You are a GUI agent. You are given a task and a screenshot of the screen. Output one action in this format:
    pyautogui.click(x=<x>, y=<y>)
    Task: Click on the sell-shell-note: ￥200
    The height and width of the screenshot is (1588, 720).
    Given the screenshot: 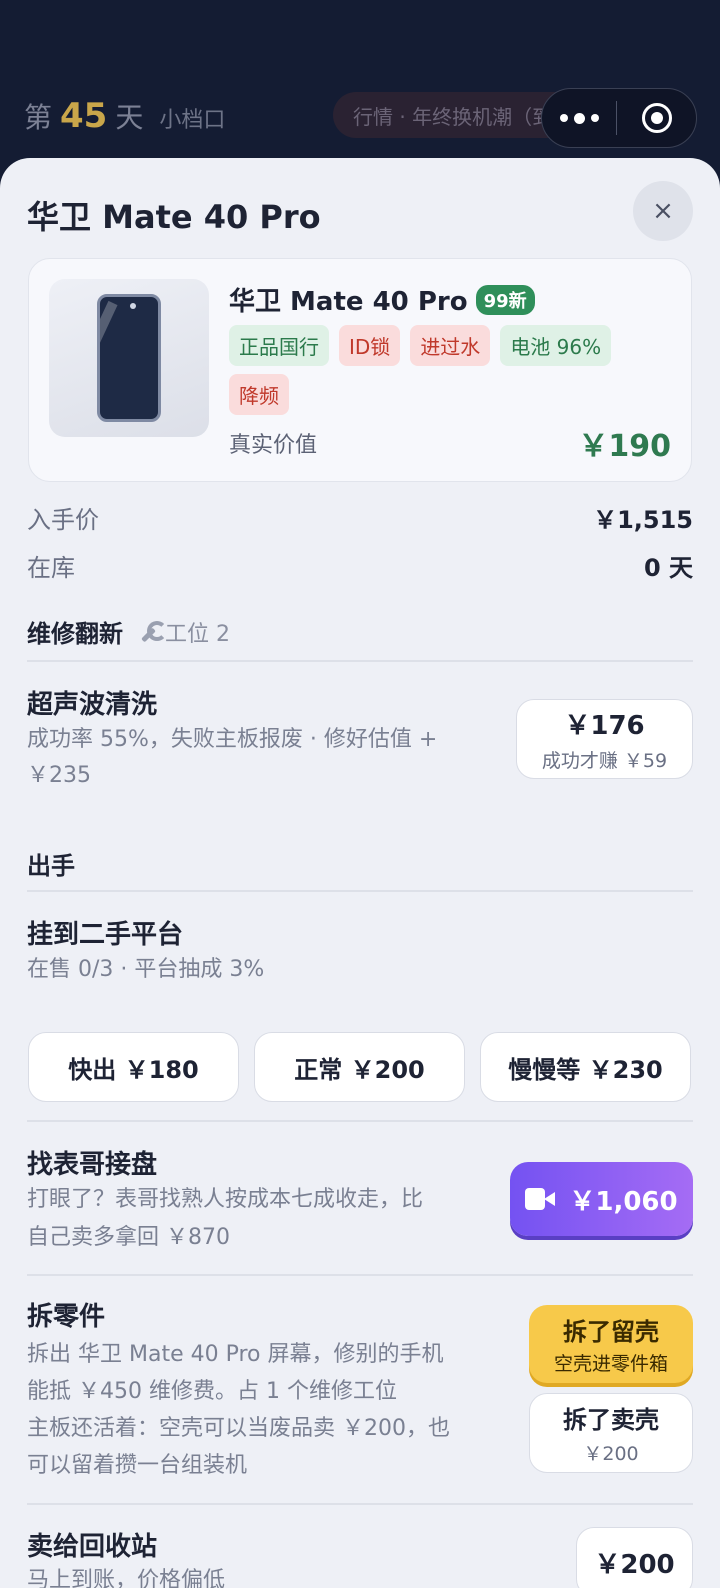 What is the action you would take?
    pyautogui.click(x=611, y=1454)
    